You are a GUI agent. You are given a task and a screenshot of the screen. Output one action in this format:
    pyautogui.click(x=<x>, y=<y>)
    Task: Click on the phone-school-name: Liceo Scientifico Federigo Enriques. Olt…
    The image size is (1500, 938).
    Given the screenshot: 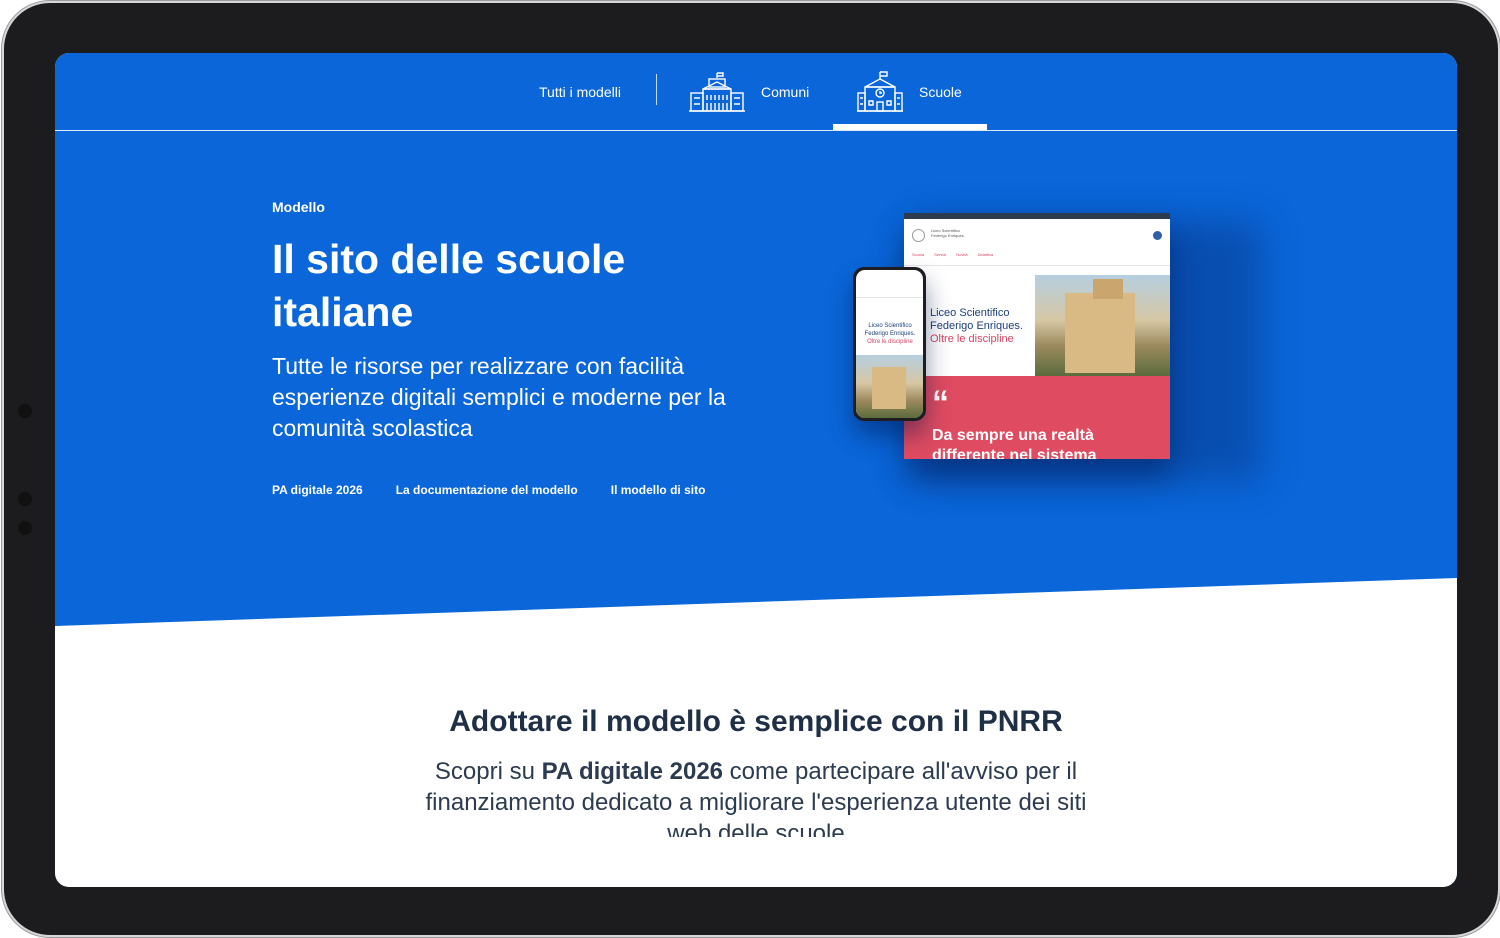 What is the action you would take?
    pyautogui.click(x=890, y=334)
    